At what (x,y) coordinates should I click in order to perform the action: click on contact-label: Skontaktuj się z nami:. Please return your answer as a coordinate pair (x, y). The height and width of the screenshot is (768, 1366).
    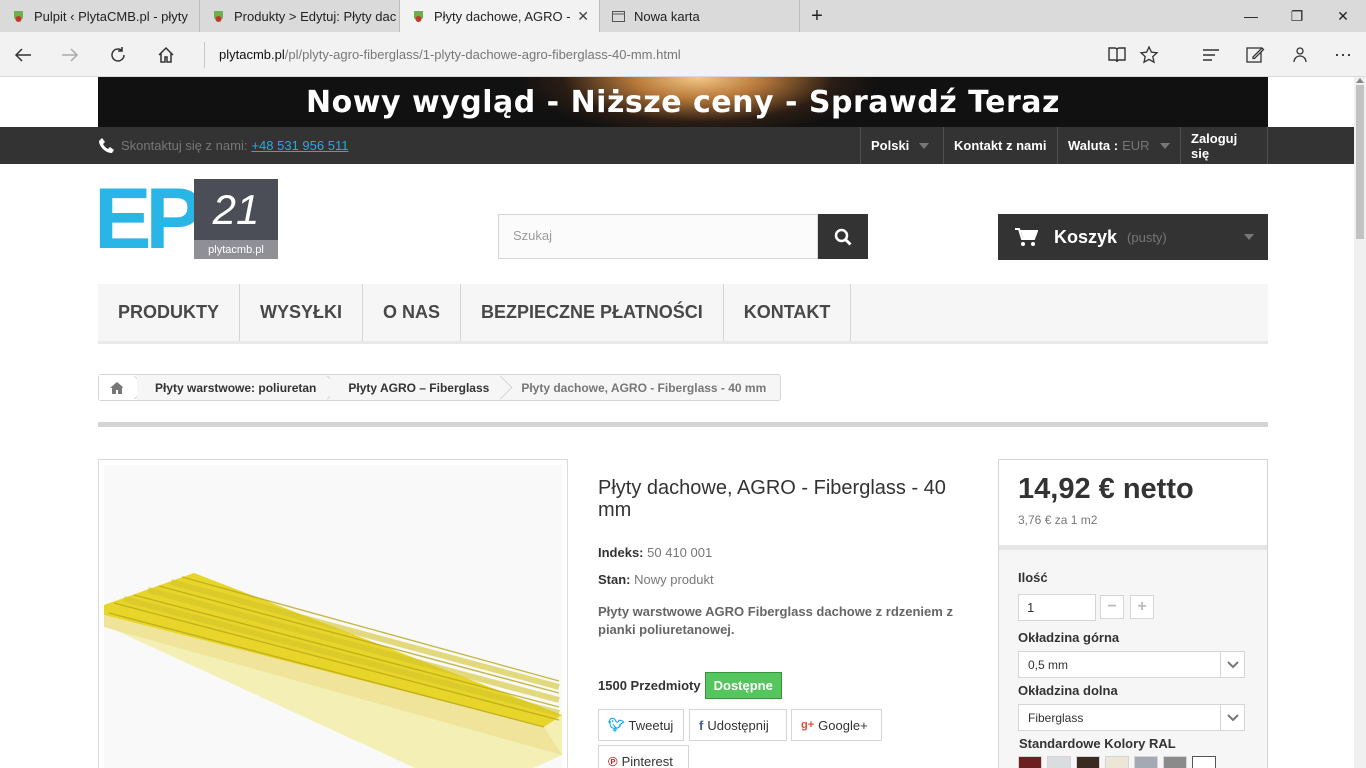
    Looking at the image, I should click on (184, 145).